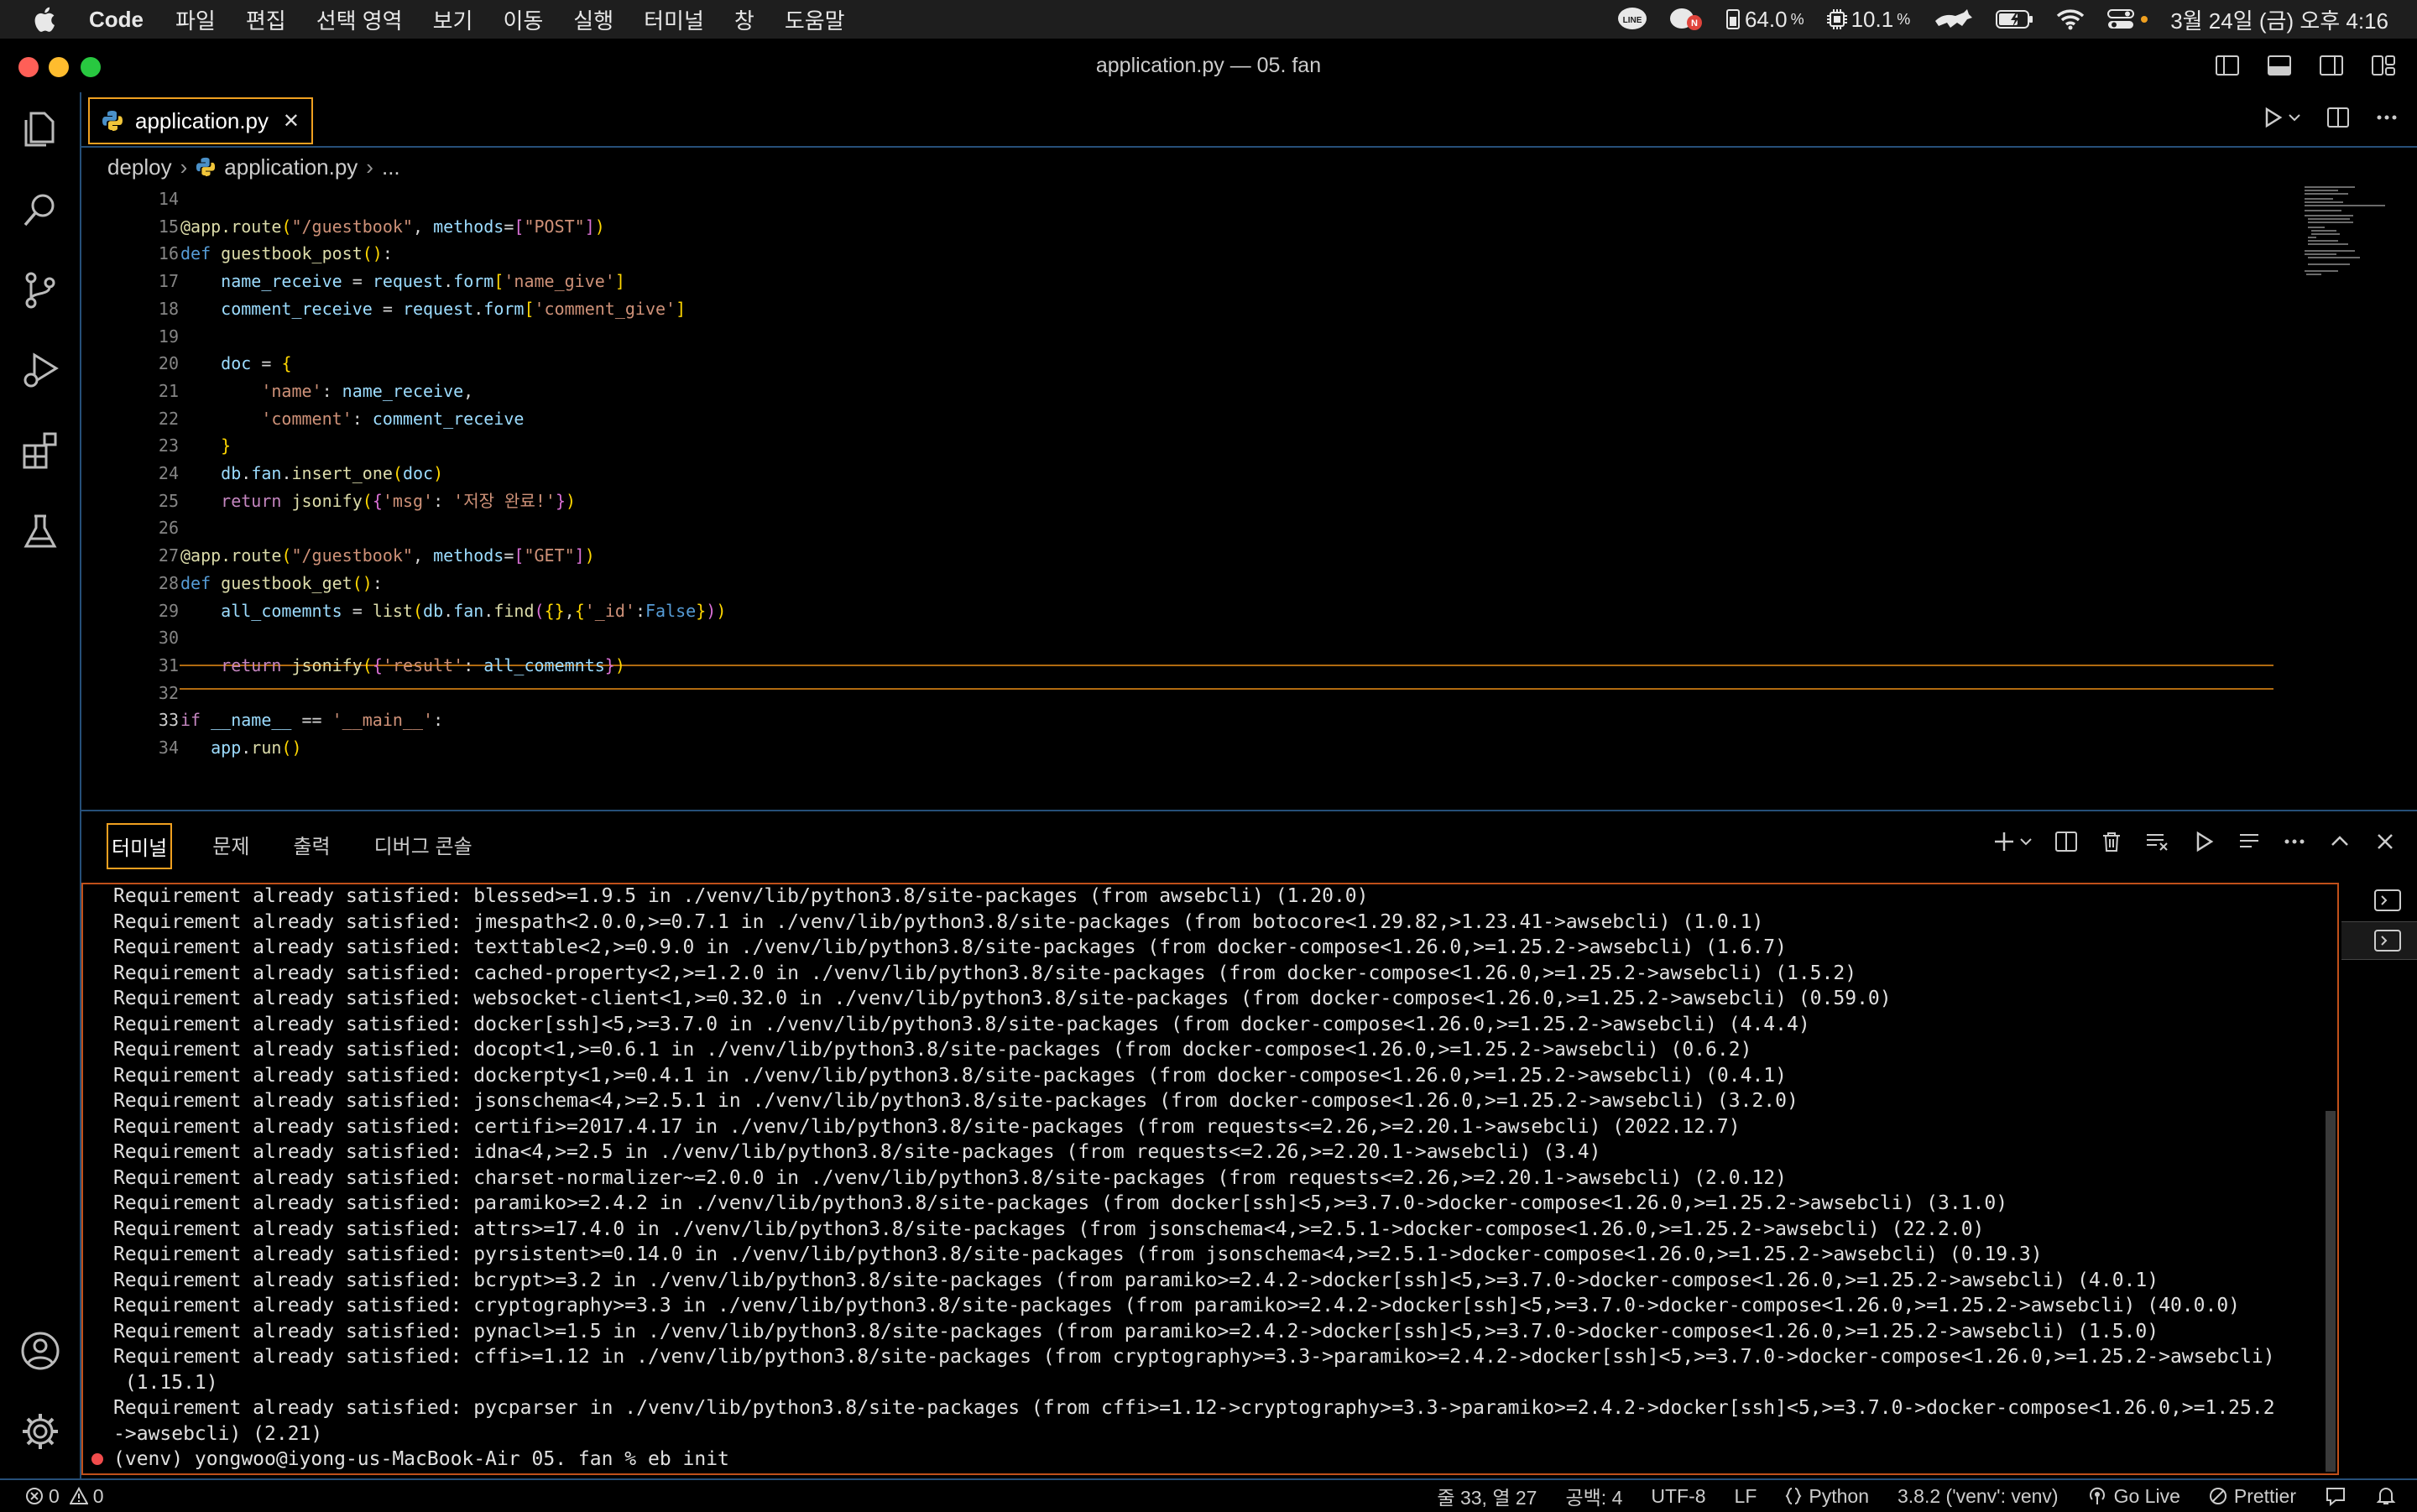 The height and width of the screenshot is (1512, 2417). I want to click on search-icon, so click(40, 210).